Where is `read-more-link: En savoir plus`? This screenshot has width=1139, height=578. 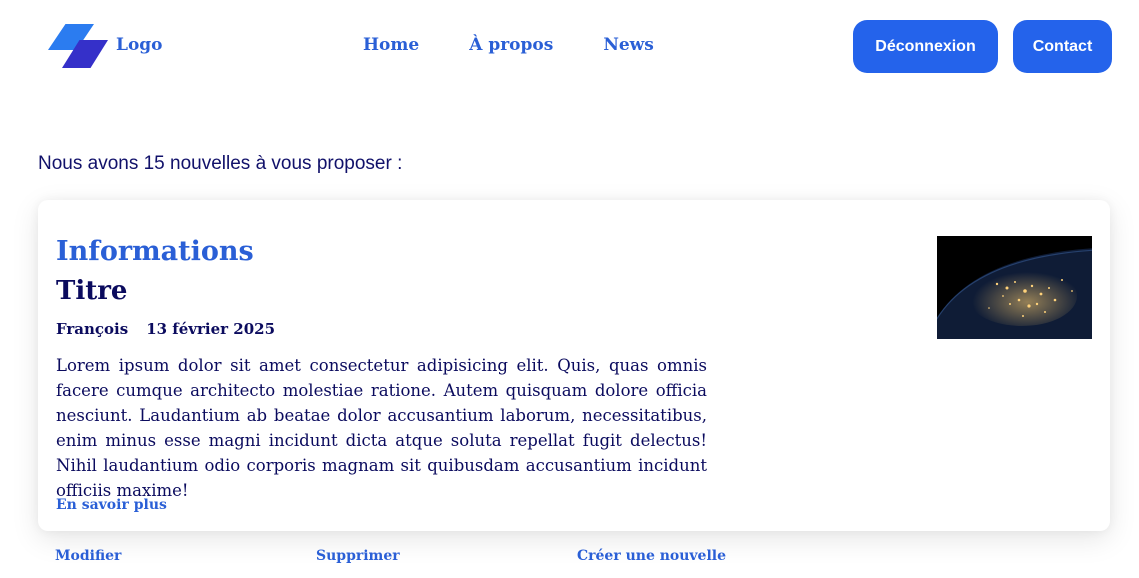 read-more-link: En savoir plus is located at coordinates (111, 505).